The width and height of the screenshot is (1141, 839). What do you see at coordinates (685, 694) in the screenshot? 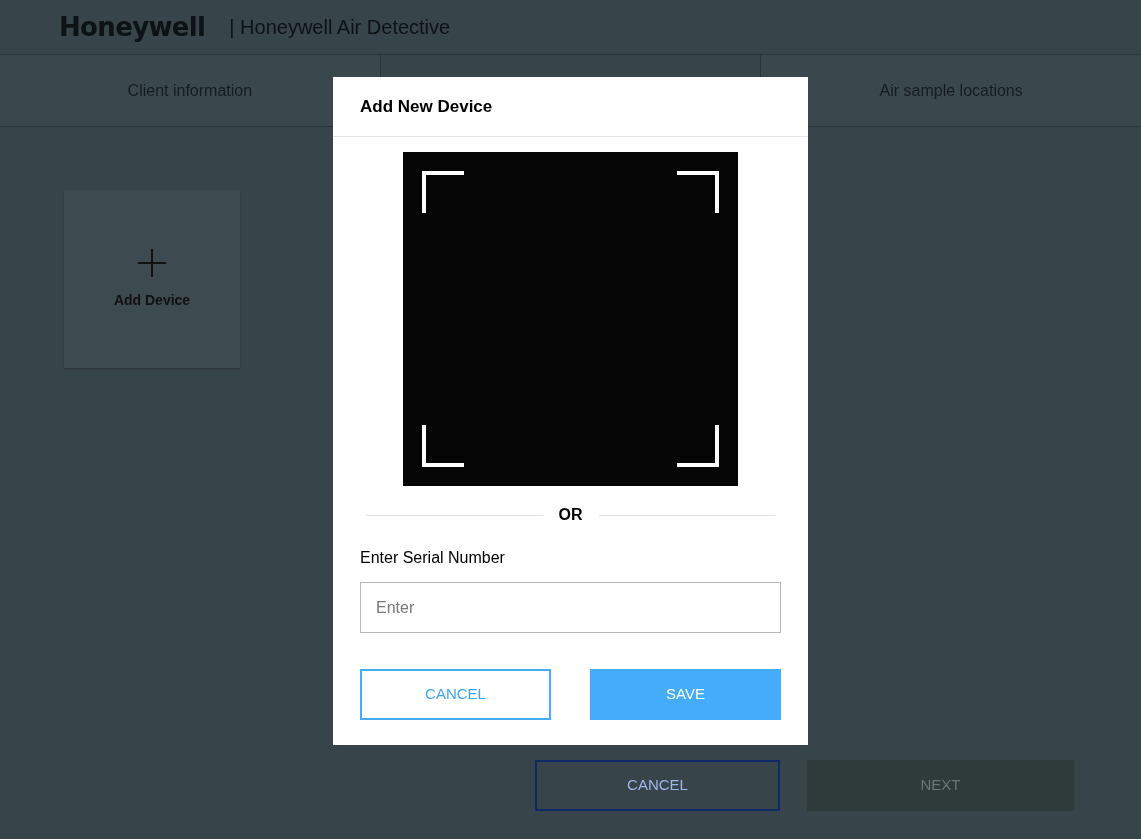
I see `save-button: SAVE` at bounding box center [685, 694].